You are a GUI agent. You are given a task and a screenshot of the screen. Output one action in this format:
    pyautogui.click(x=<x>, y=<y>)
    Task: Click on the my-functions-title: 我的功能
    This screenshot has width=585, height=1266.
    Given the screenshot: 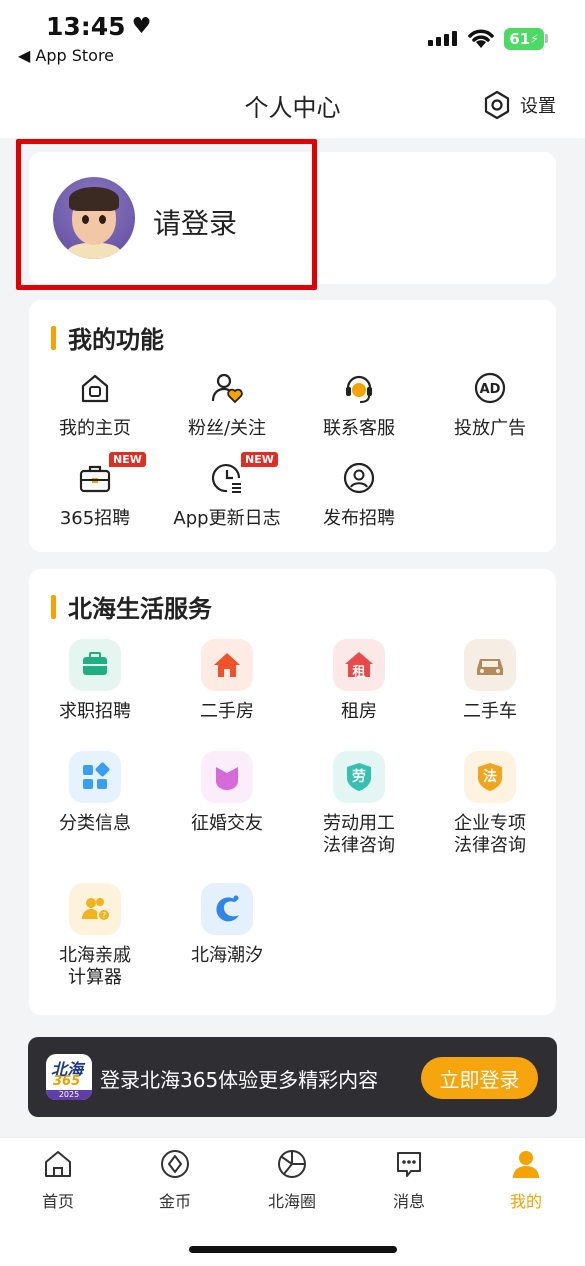 What is the action you would take?
    pyautogui.click(x=107, y=337)
    